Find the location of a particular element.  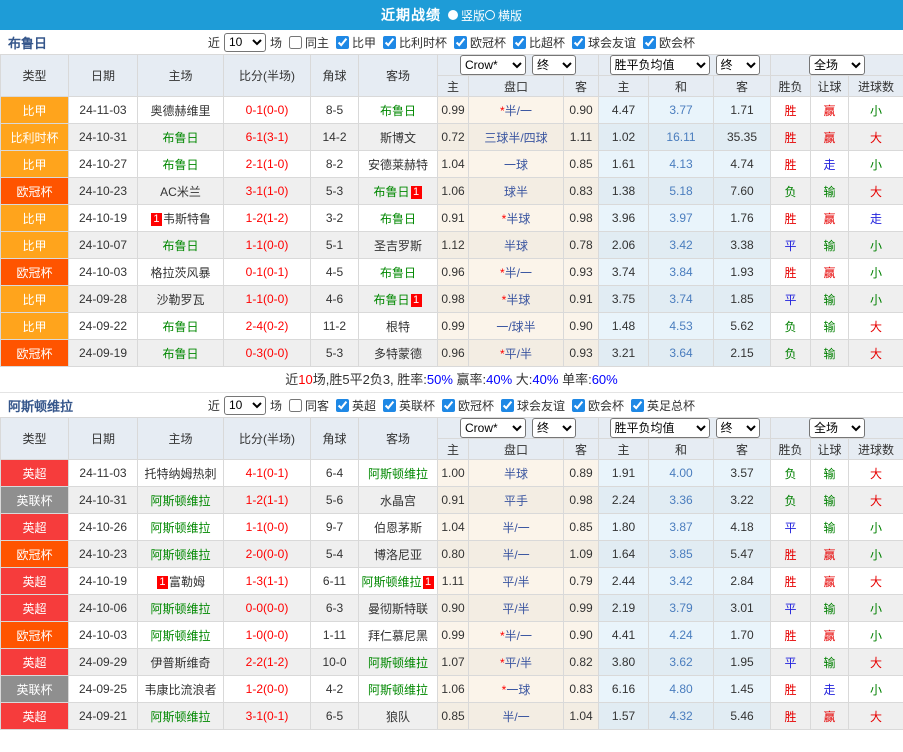

filter-bar: 近 10 场 同客 英超 英联杯 欧冠杯 球会友谊 欧会杯 英足总杯 is located at coordinates (452, 405).